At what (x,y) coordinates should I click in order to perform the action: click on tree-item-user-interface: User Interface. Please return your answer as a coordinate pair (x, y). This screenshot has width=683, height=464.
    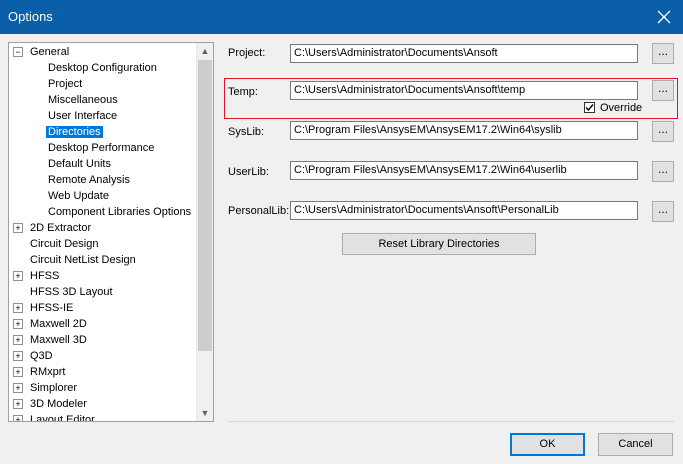
    Looking at the image, I should click on (82, 116).